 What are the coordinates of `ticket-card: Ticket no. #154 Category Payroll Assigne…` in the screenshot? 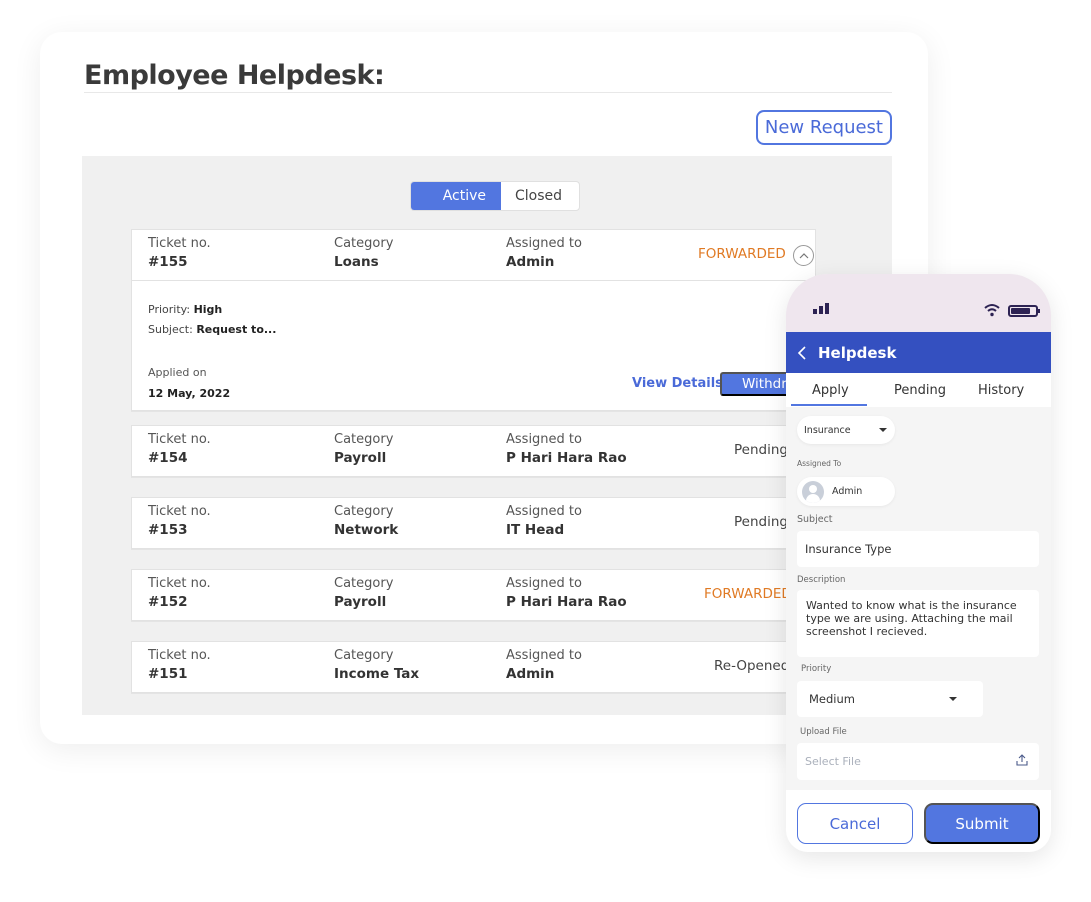 It's located at (473, 451).